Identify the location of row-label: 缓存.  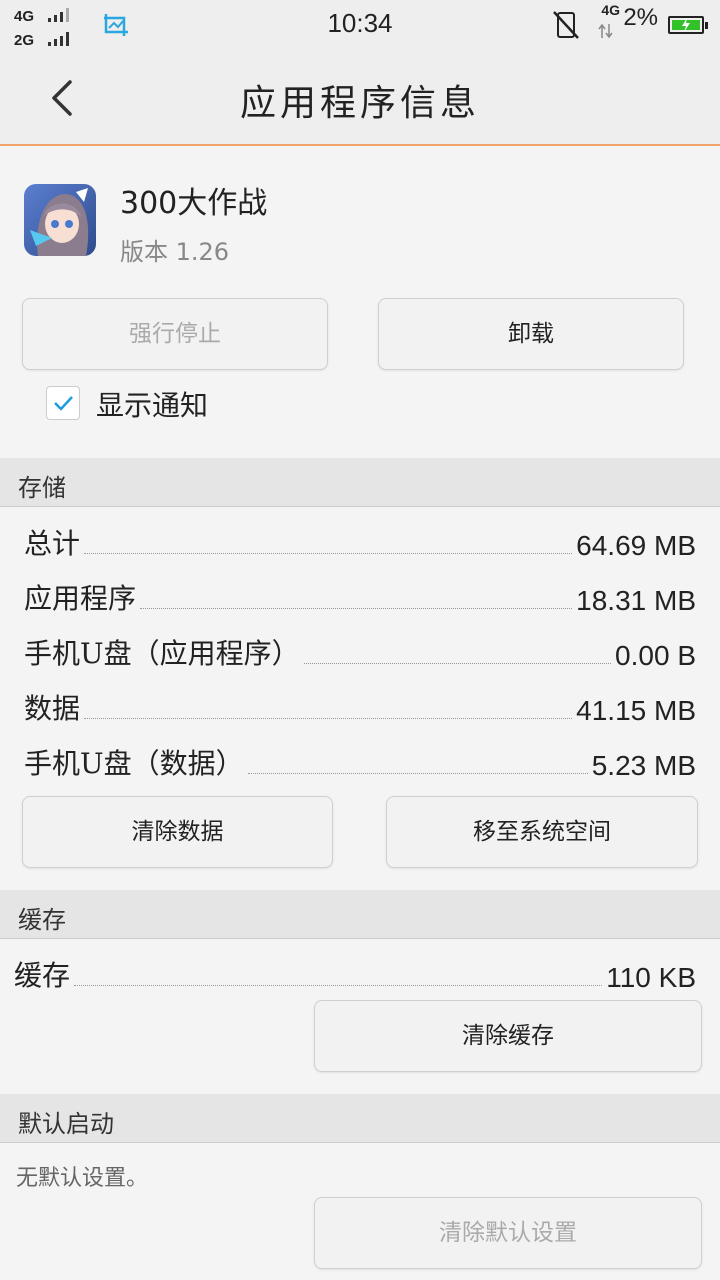
(42, 975).